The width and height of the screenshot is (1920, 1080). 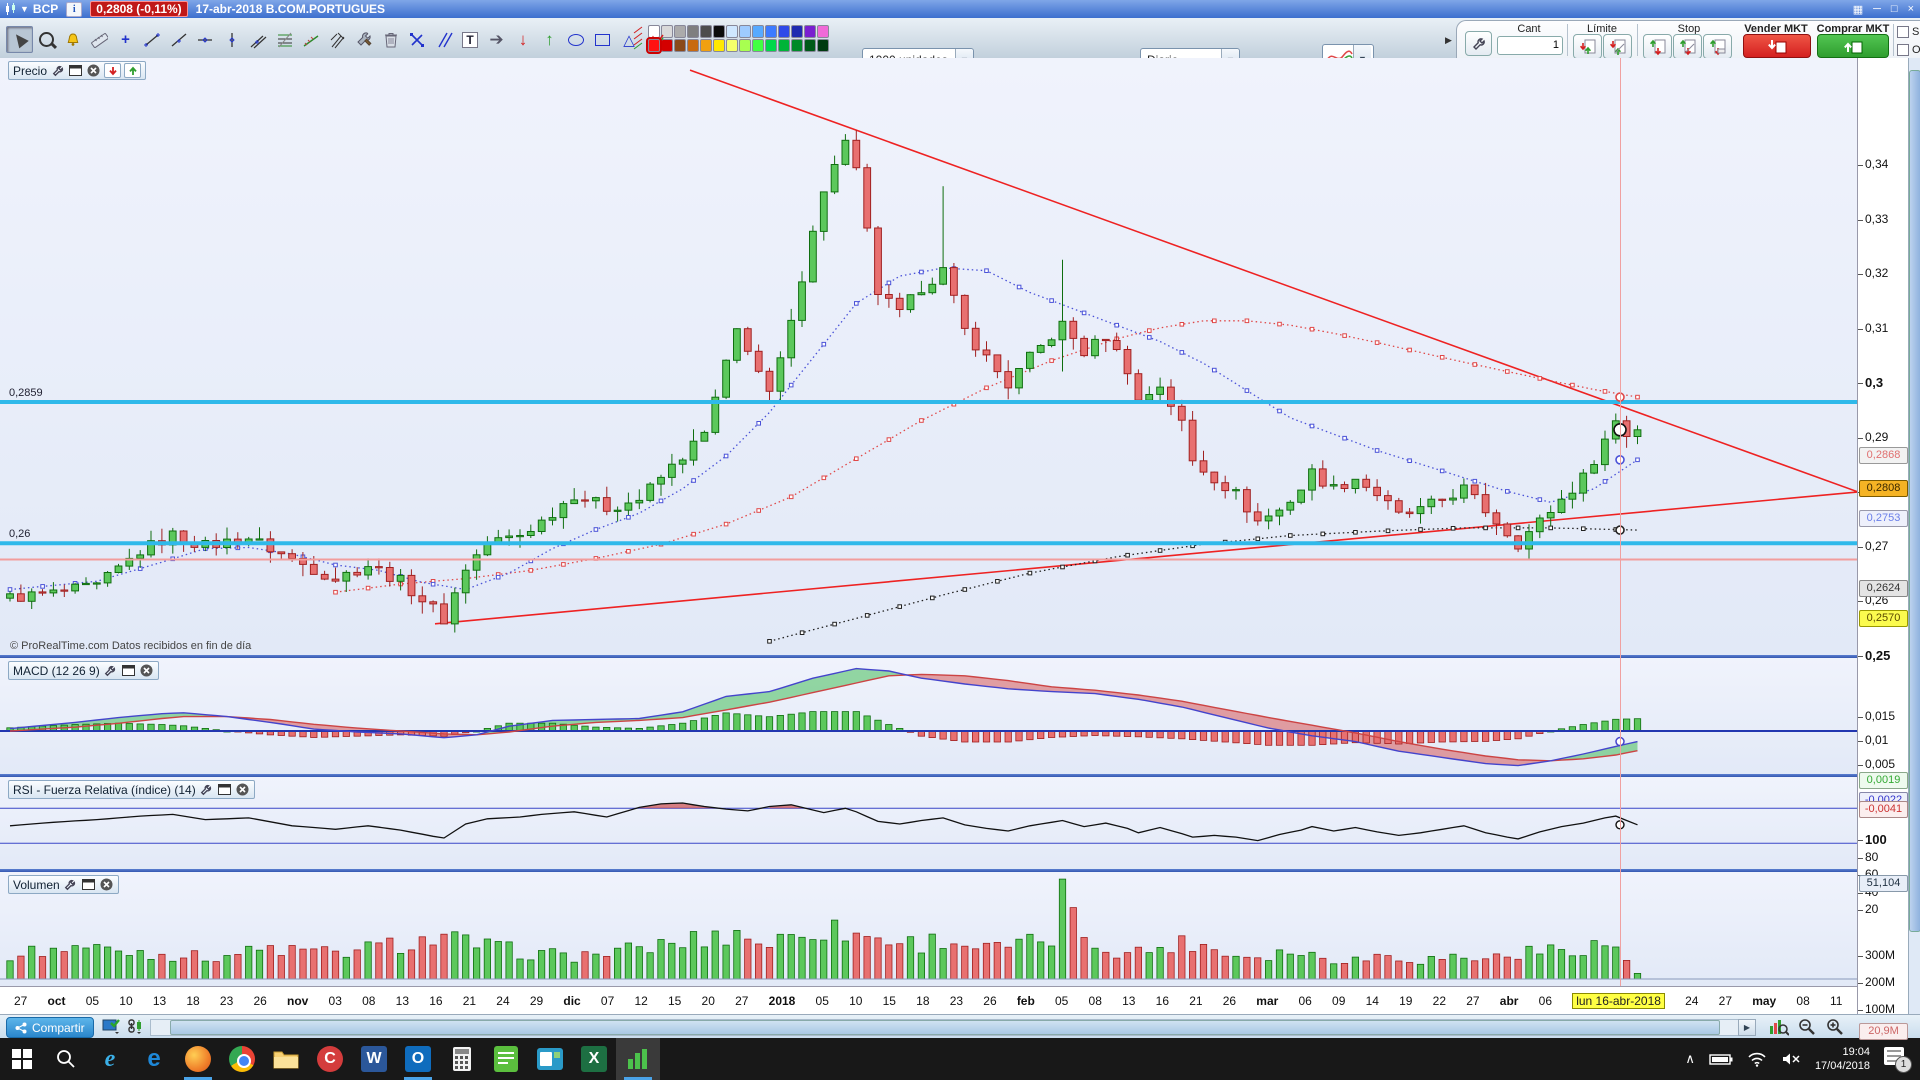 What do you see at coordinates (1858, 9) in the screenshot?
I see `layout-grid-icon: ▦` at bounding box center [1858, 9].